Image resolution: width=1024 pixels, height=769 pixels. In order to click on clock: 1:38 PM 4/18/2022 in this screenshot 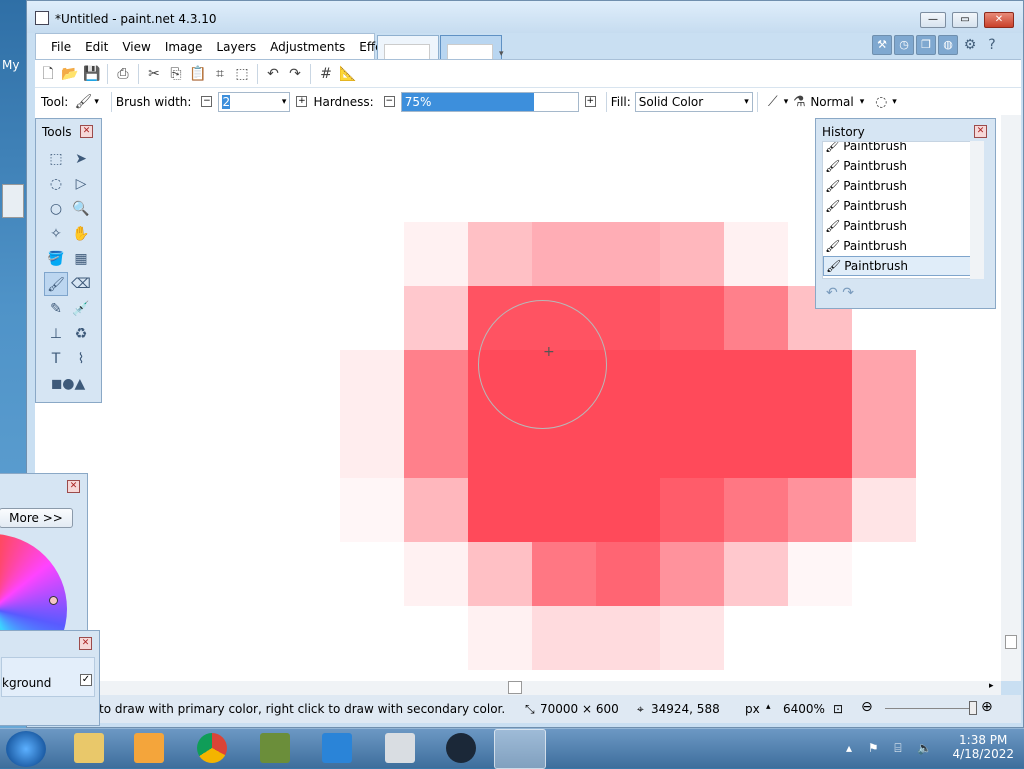, I will do `click(983, 747)`.